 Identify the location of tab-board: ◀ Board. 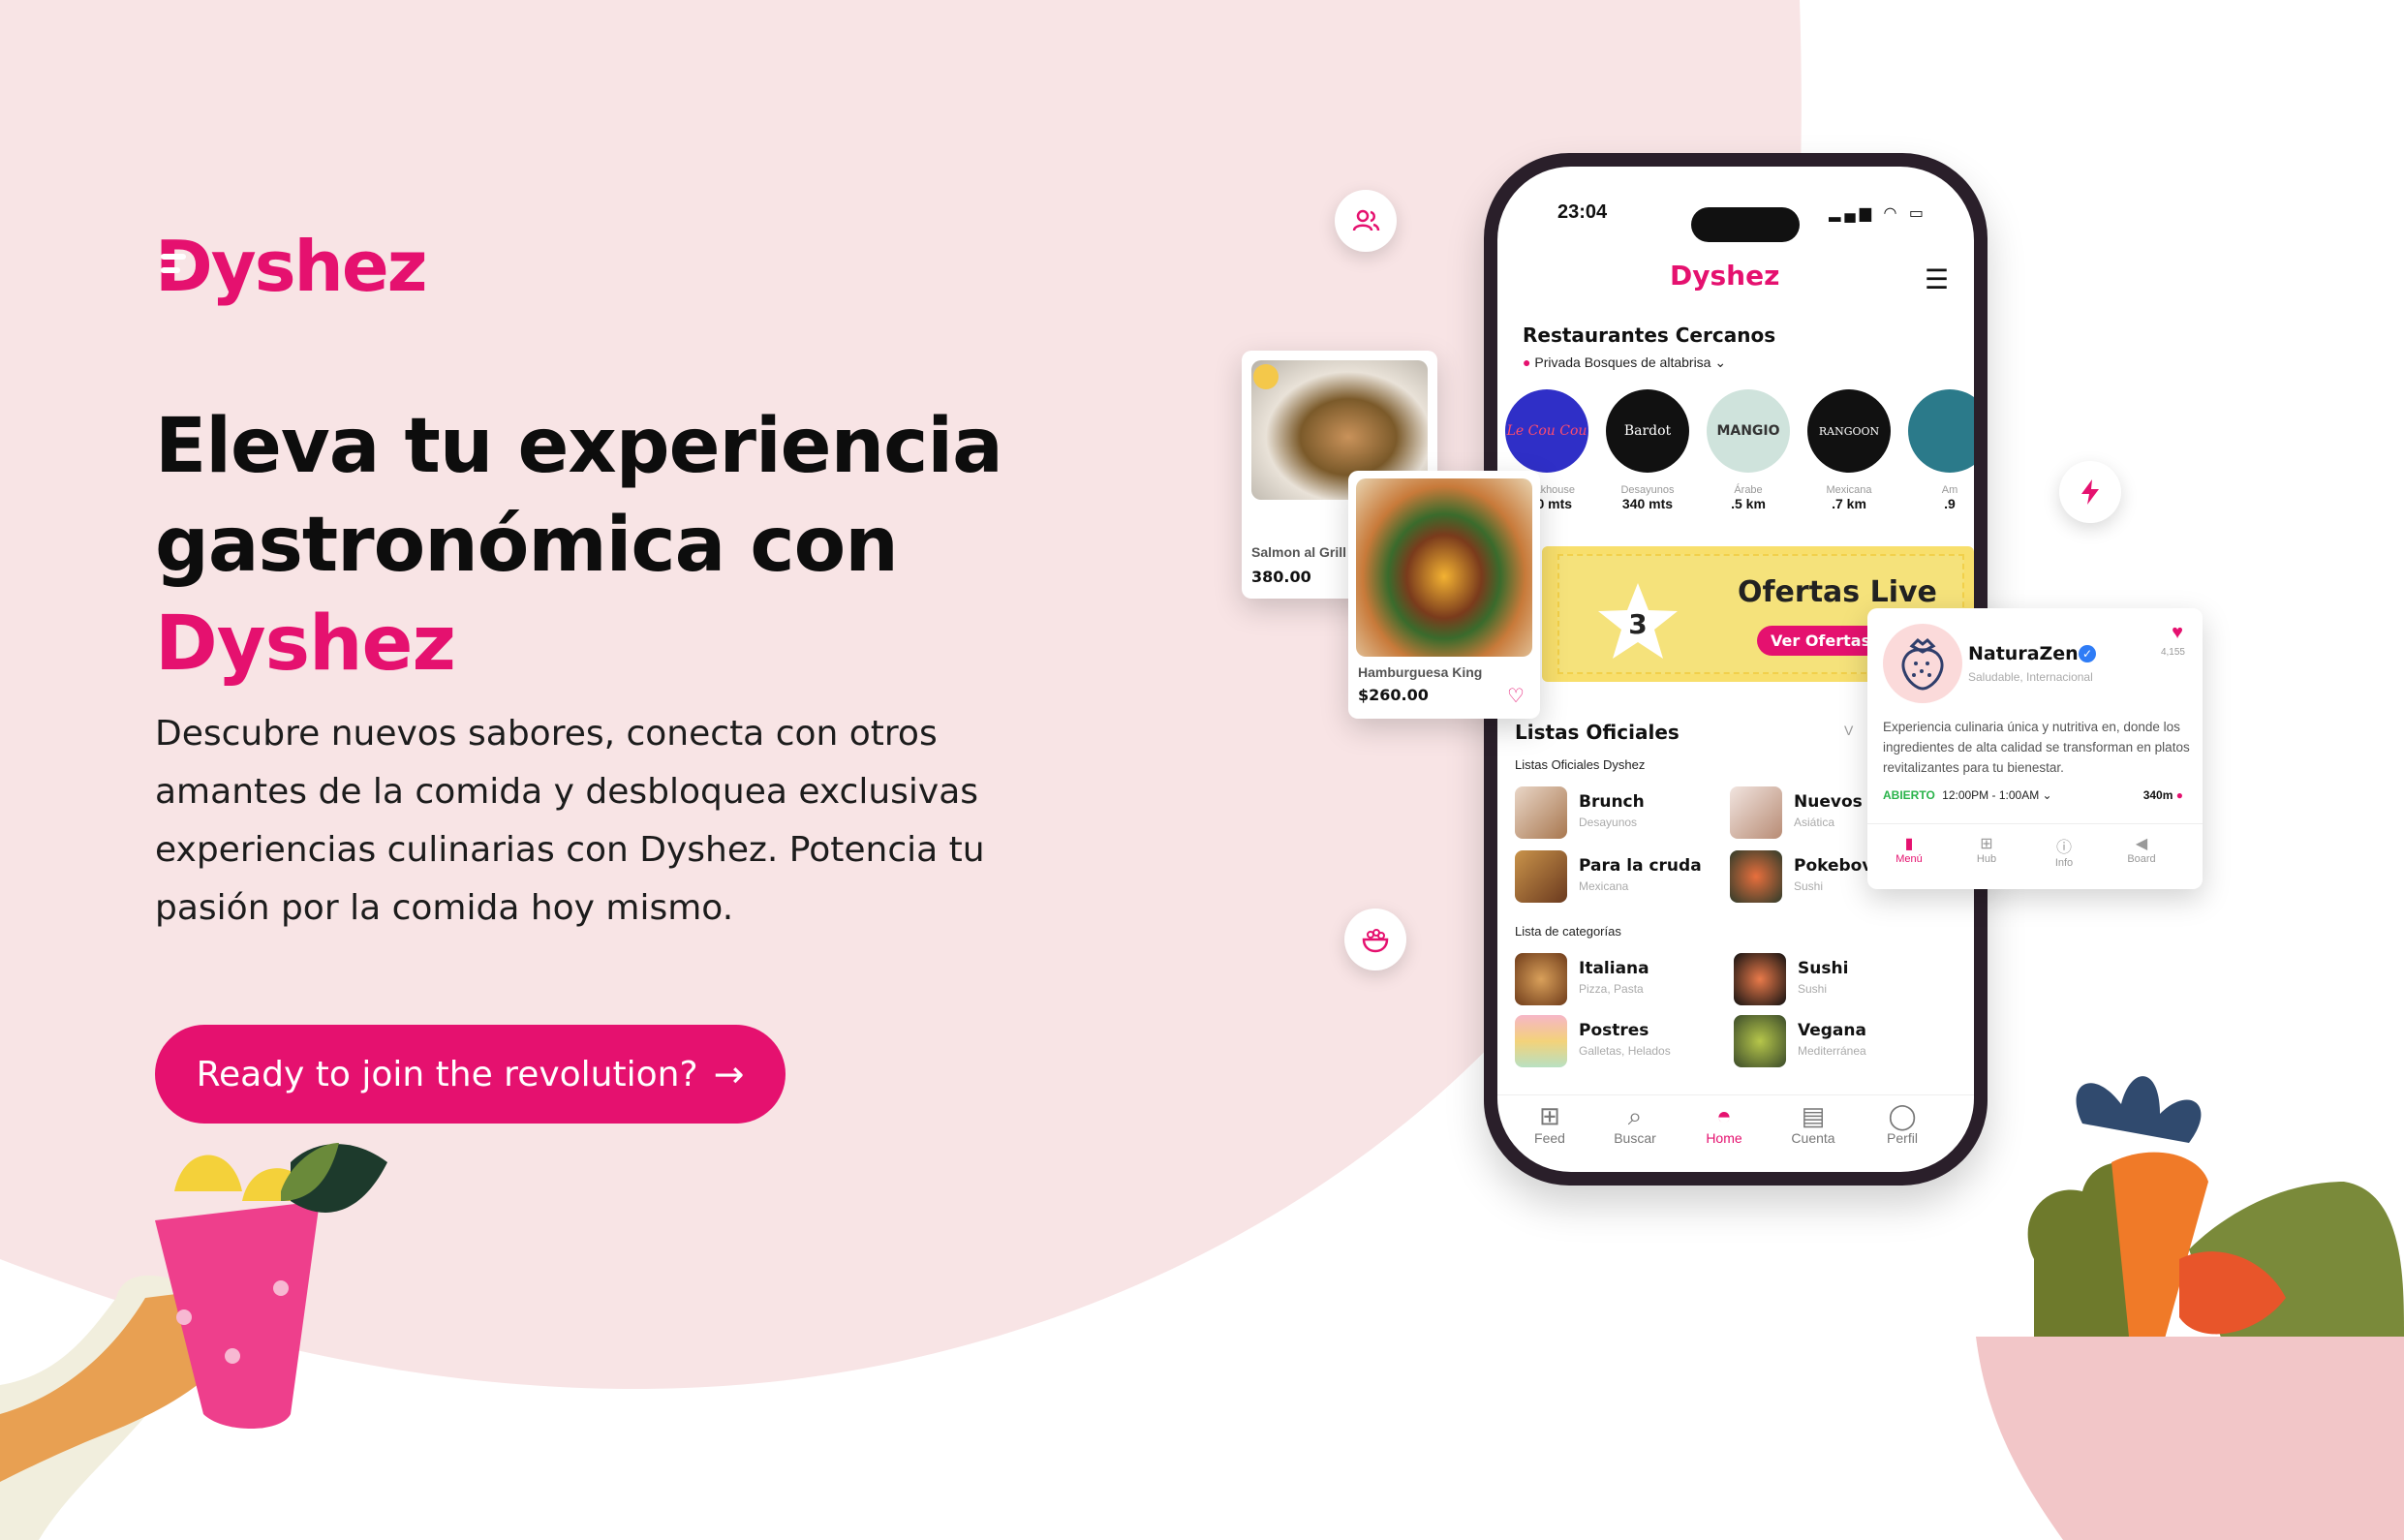
(2141, 849).